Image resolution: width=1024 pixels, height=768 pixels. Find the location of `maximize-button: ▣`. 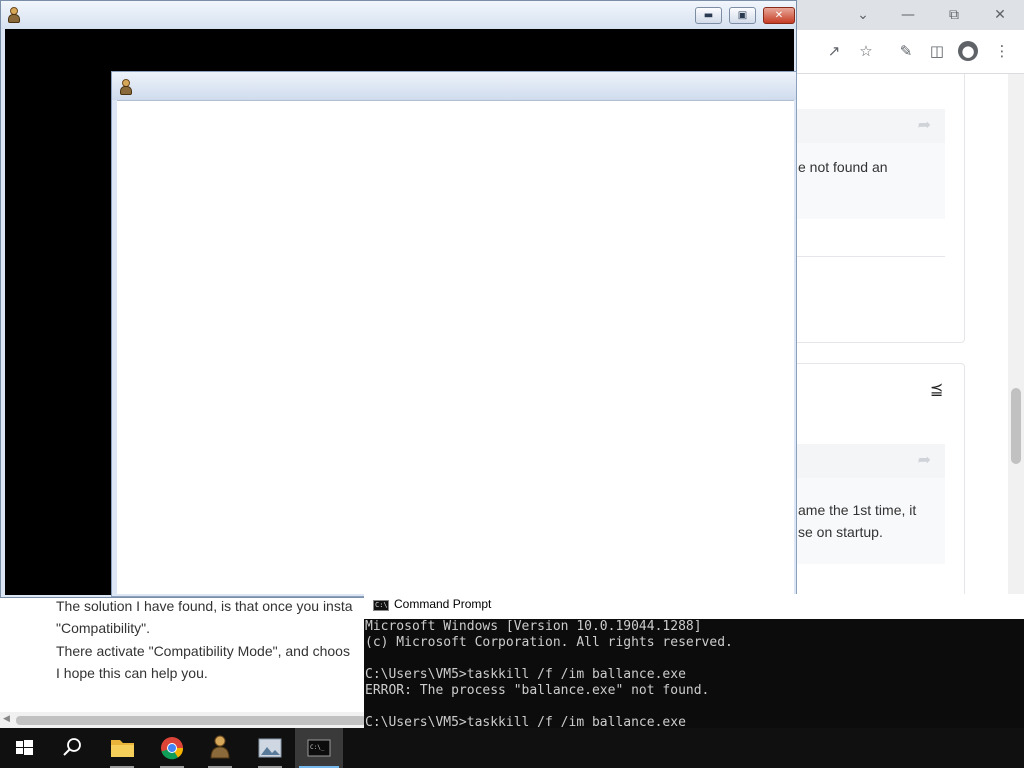

maximize-button: ▣ is located at coordinates (742, 15).